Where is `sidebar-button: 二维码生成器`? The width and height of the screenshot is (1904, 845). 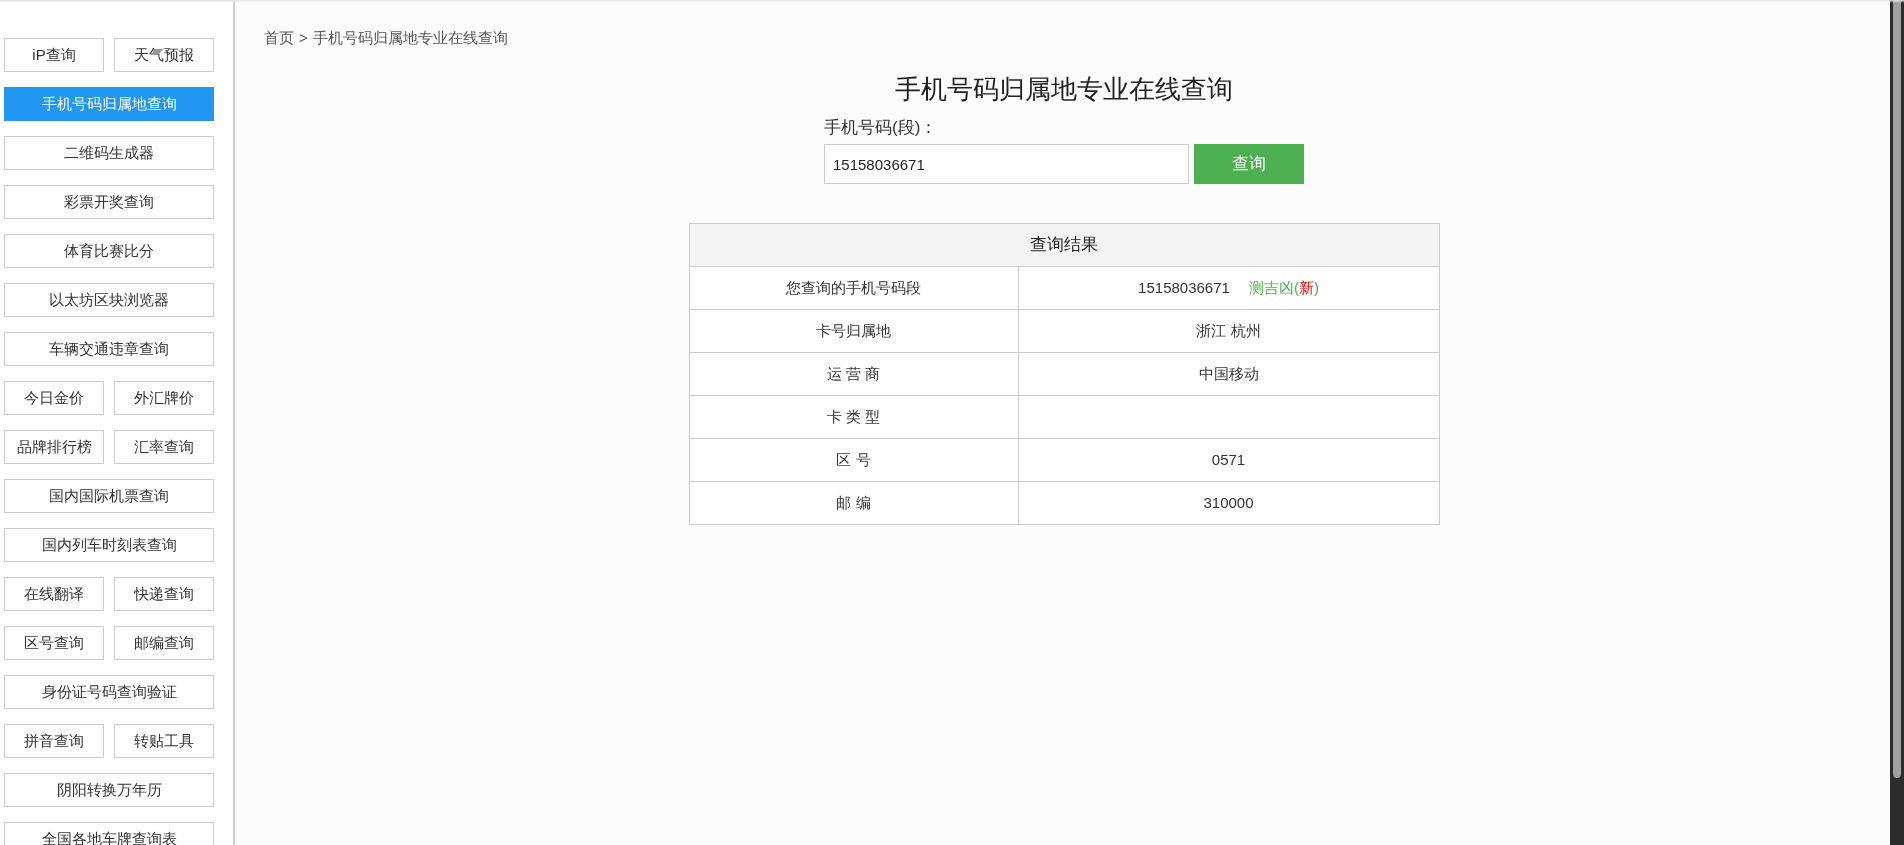
sidebar-button: 二维码生成器 is located at coordinates (109, 153).